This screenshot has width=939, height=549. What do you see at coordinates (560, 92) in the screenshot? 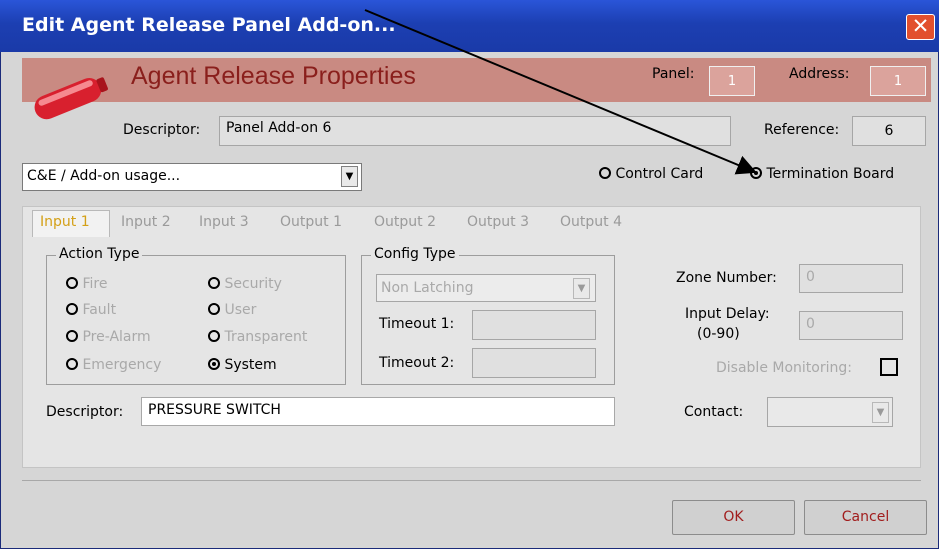
I see `annotation-arrow` at bounding box center [560, 92].